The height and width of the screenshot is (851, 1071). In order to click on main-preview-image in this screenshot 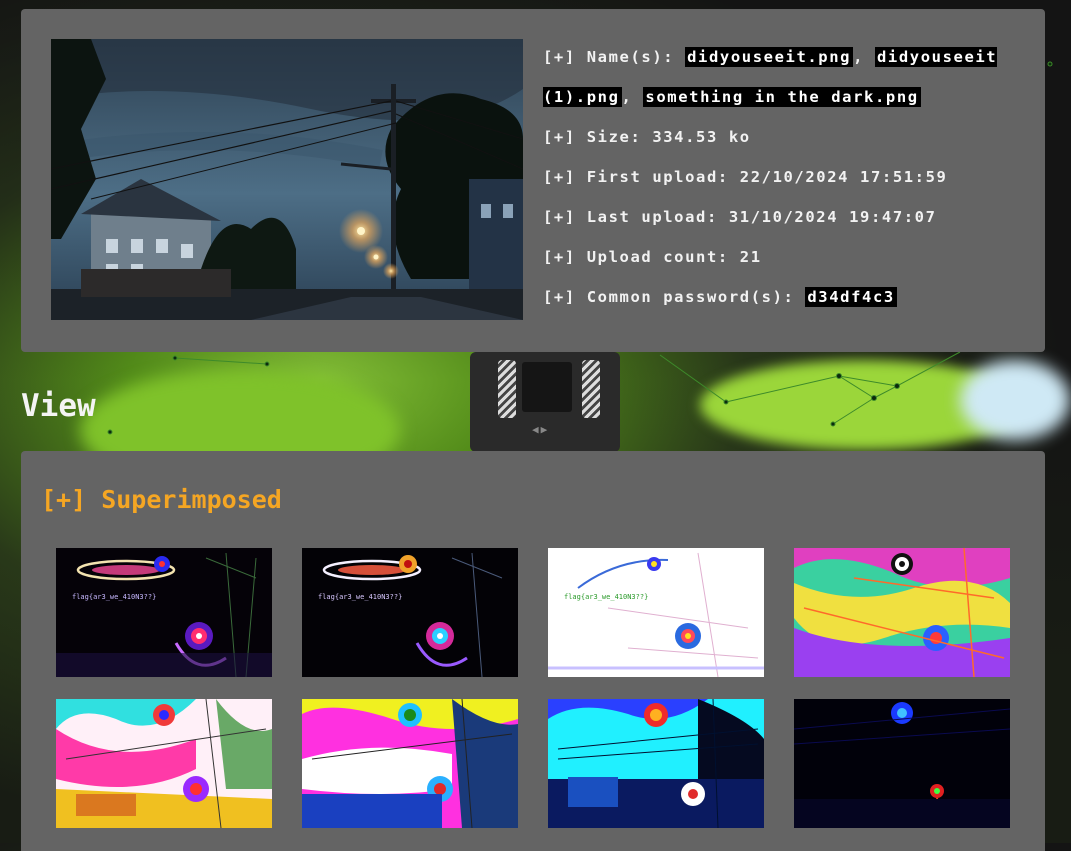, I will do `click(287, 179)`.